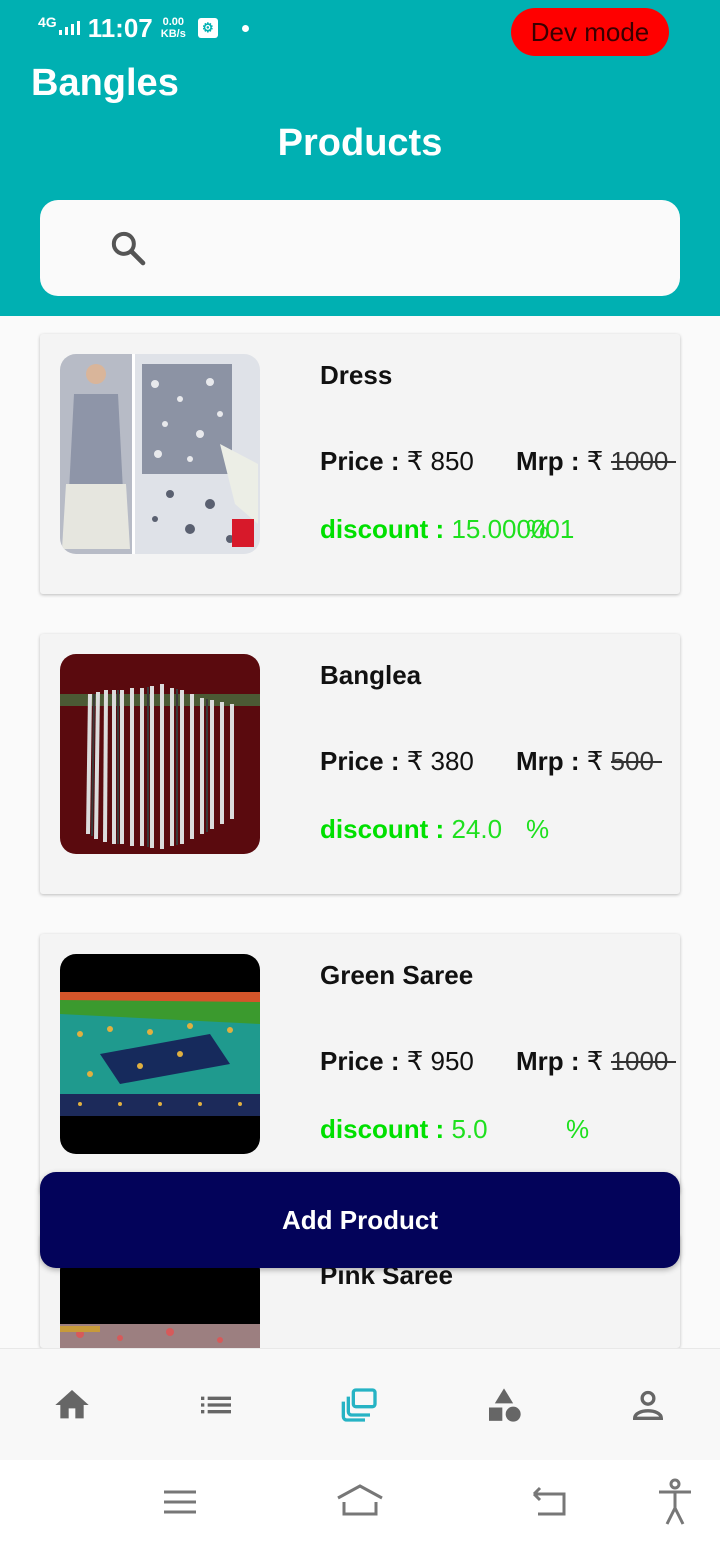 The height and width of the screenshot is (1544, 720). What do you see at coordinates (120, 27) in the screenshot?
I see `status-time: 11:07` at bounding box center [120, 27].